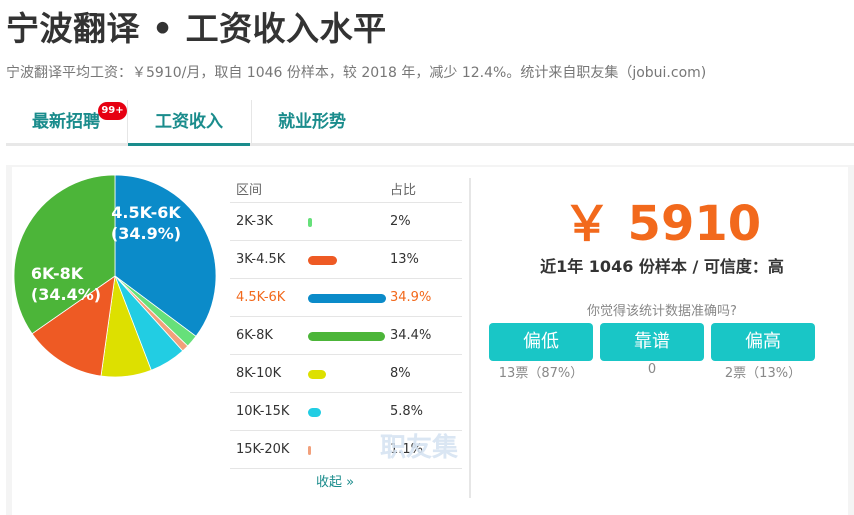 This screenshot has height=515, width=854. Describe the element at coordinates (146, 233) in the screenshot. I see `pie-label-4.5k-6k-pct: (34.9%)` at that location.